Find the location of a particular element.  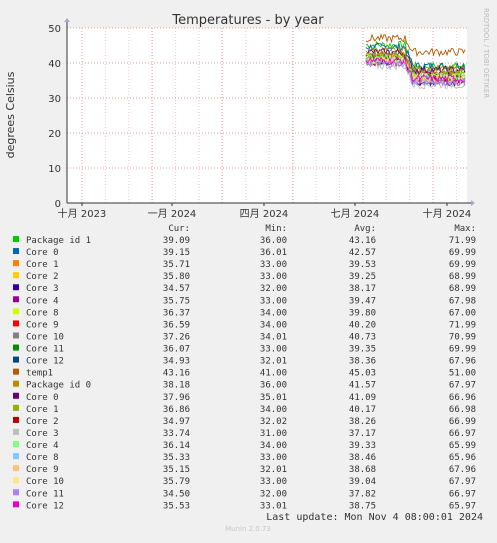

legend-value-cur: 36.59 is located at coordinates (176, 325).